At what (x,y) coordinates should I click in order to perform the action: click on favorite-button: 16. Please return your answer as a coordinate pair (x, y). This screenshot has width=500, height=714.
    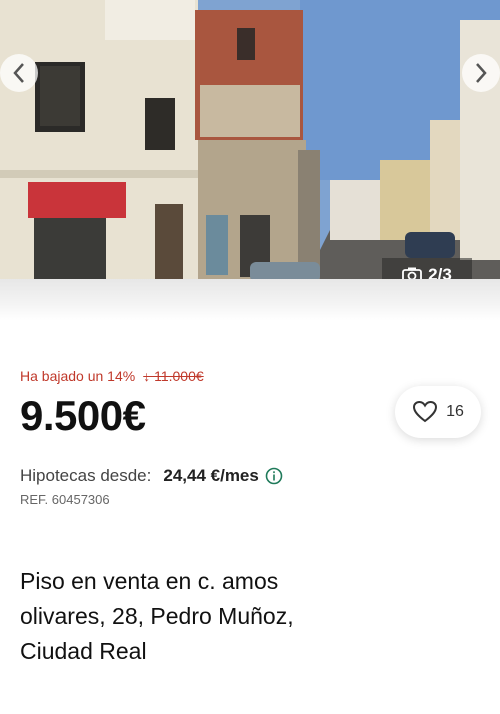
    Looking at the image, I should click on (438, 412).